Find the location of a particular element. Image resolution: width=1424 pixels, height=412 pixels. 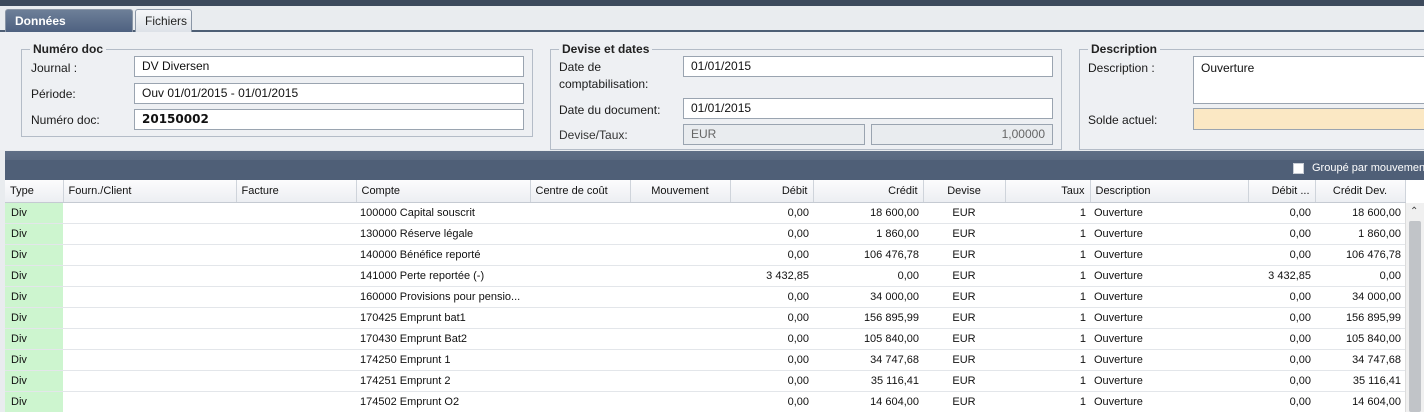

cell-credit-dev: 34 000,00 is located at coordinates (1360, 297).